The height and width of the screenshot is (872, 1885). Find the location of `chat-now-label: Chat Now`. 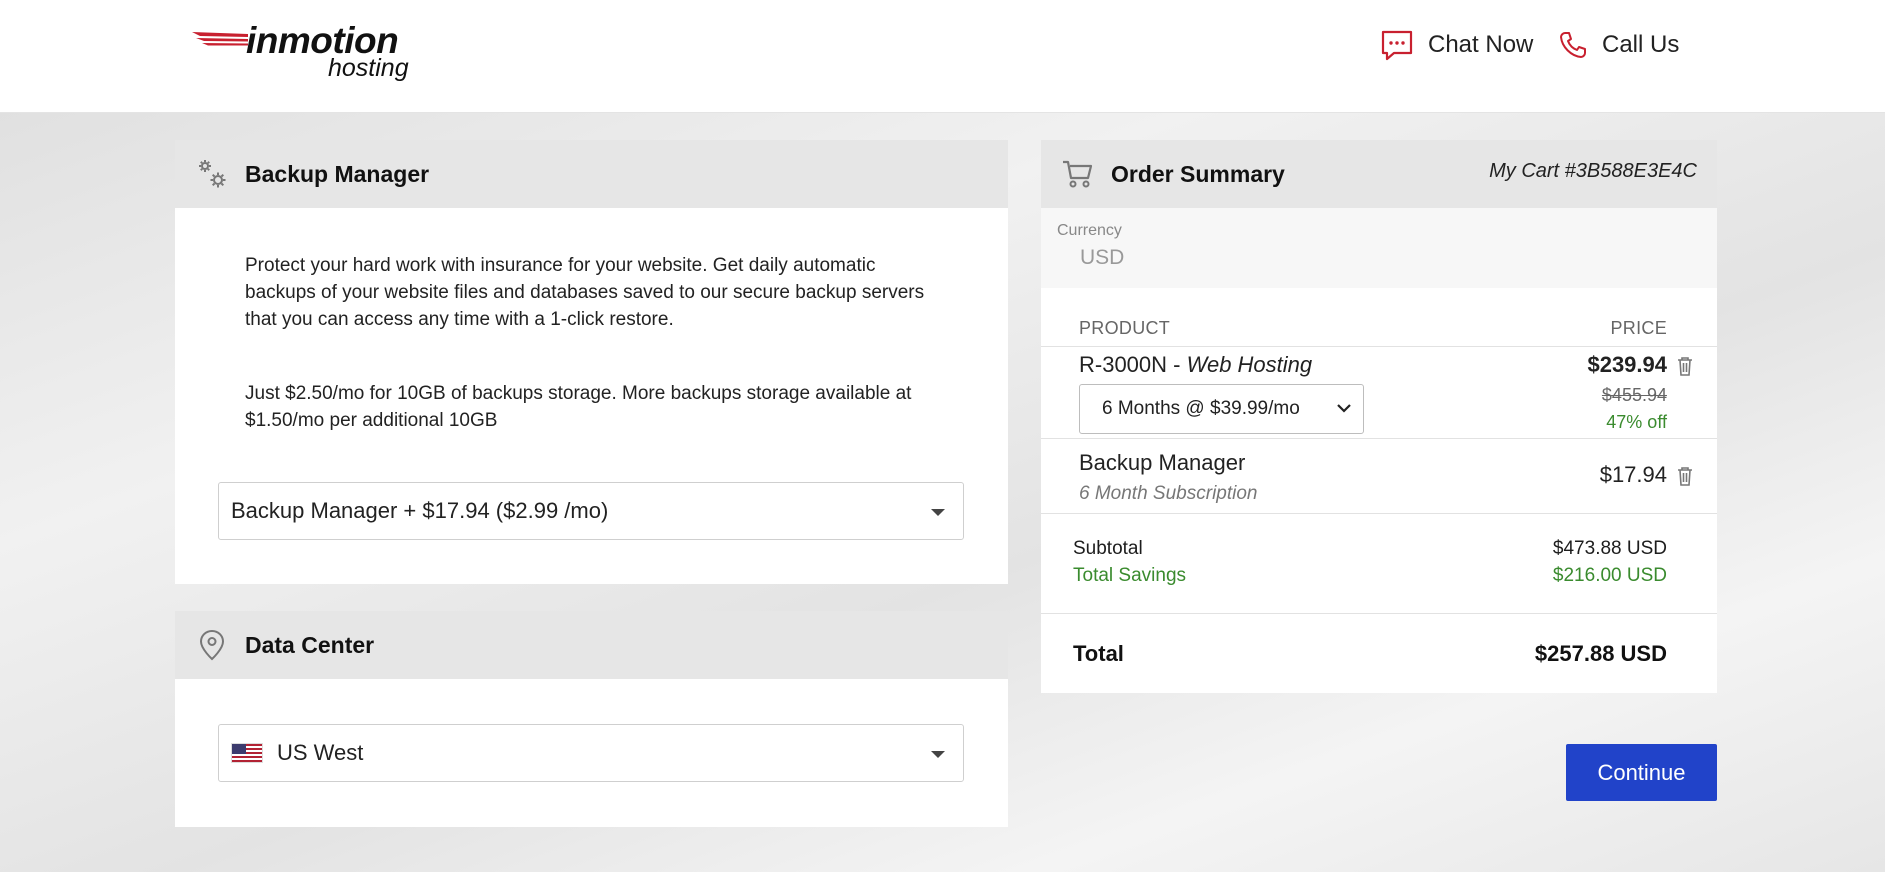

chat-now-label: Chat Now is located at coordinates (1481, 44).